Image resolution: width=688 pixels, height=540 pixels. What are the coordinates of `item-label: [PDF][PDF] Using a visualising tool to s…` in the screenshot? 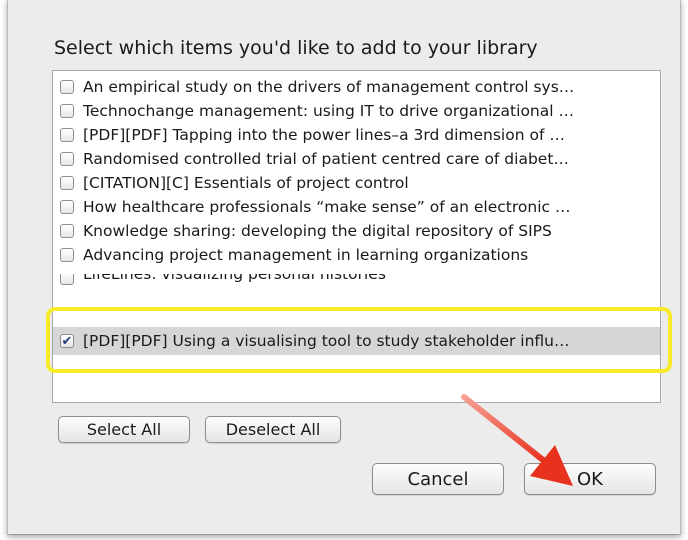 It's located at (326, 341).